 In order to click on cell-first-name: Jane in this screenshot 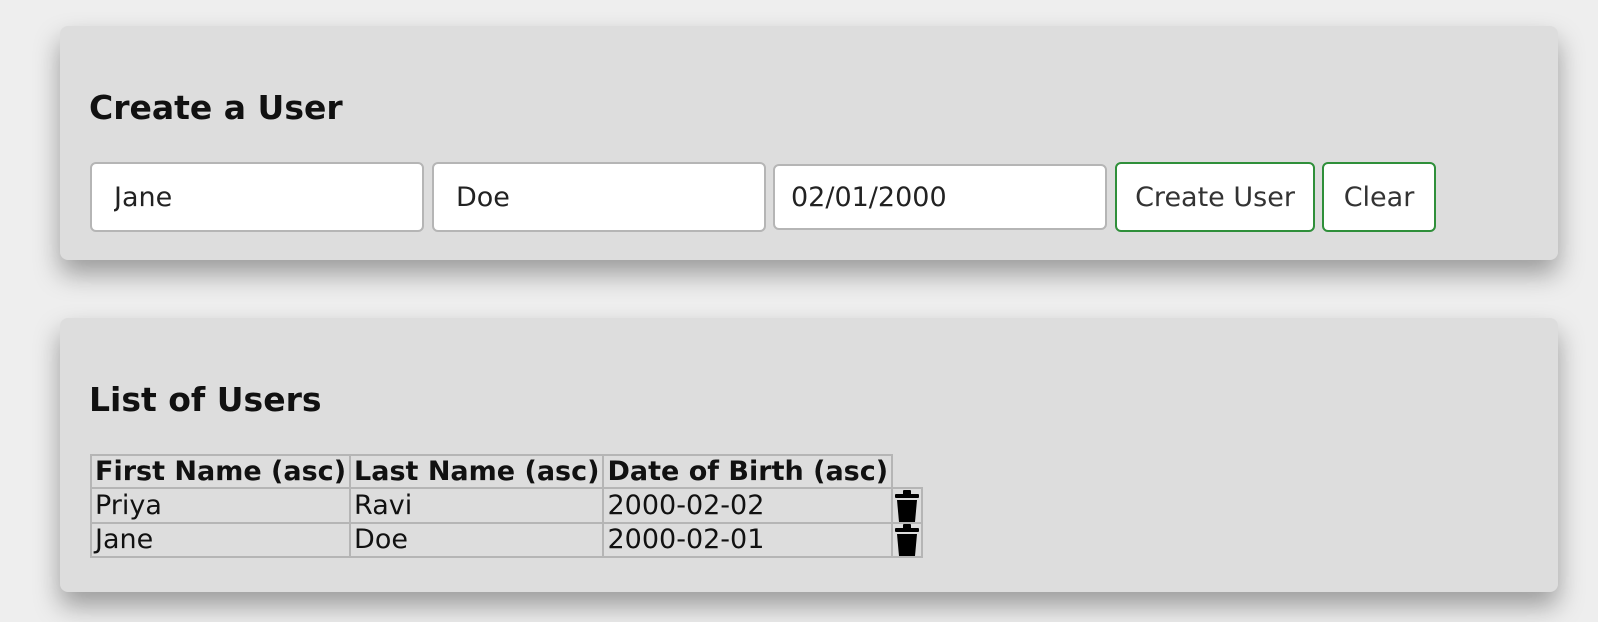, I will do `click(220, 539)`.